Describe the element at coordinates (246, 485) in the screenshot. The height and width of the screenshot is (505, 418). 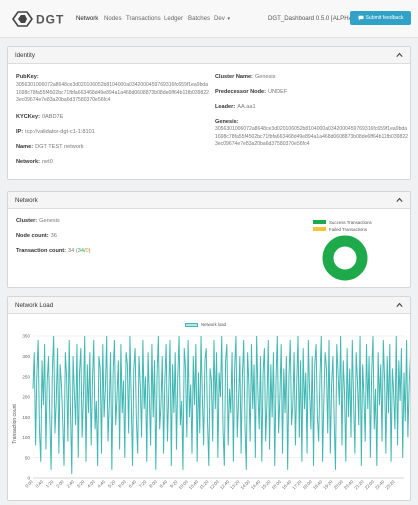
I see `x-tick-label: 14:00` at that location.